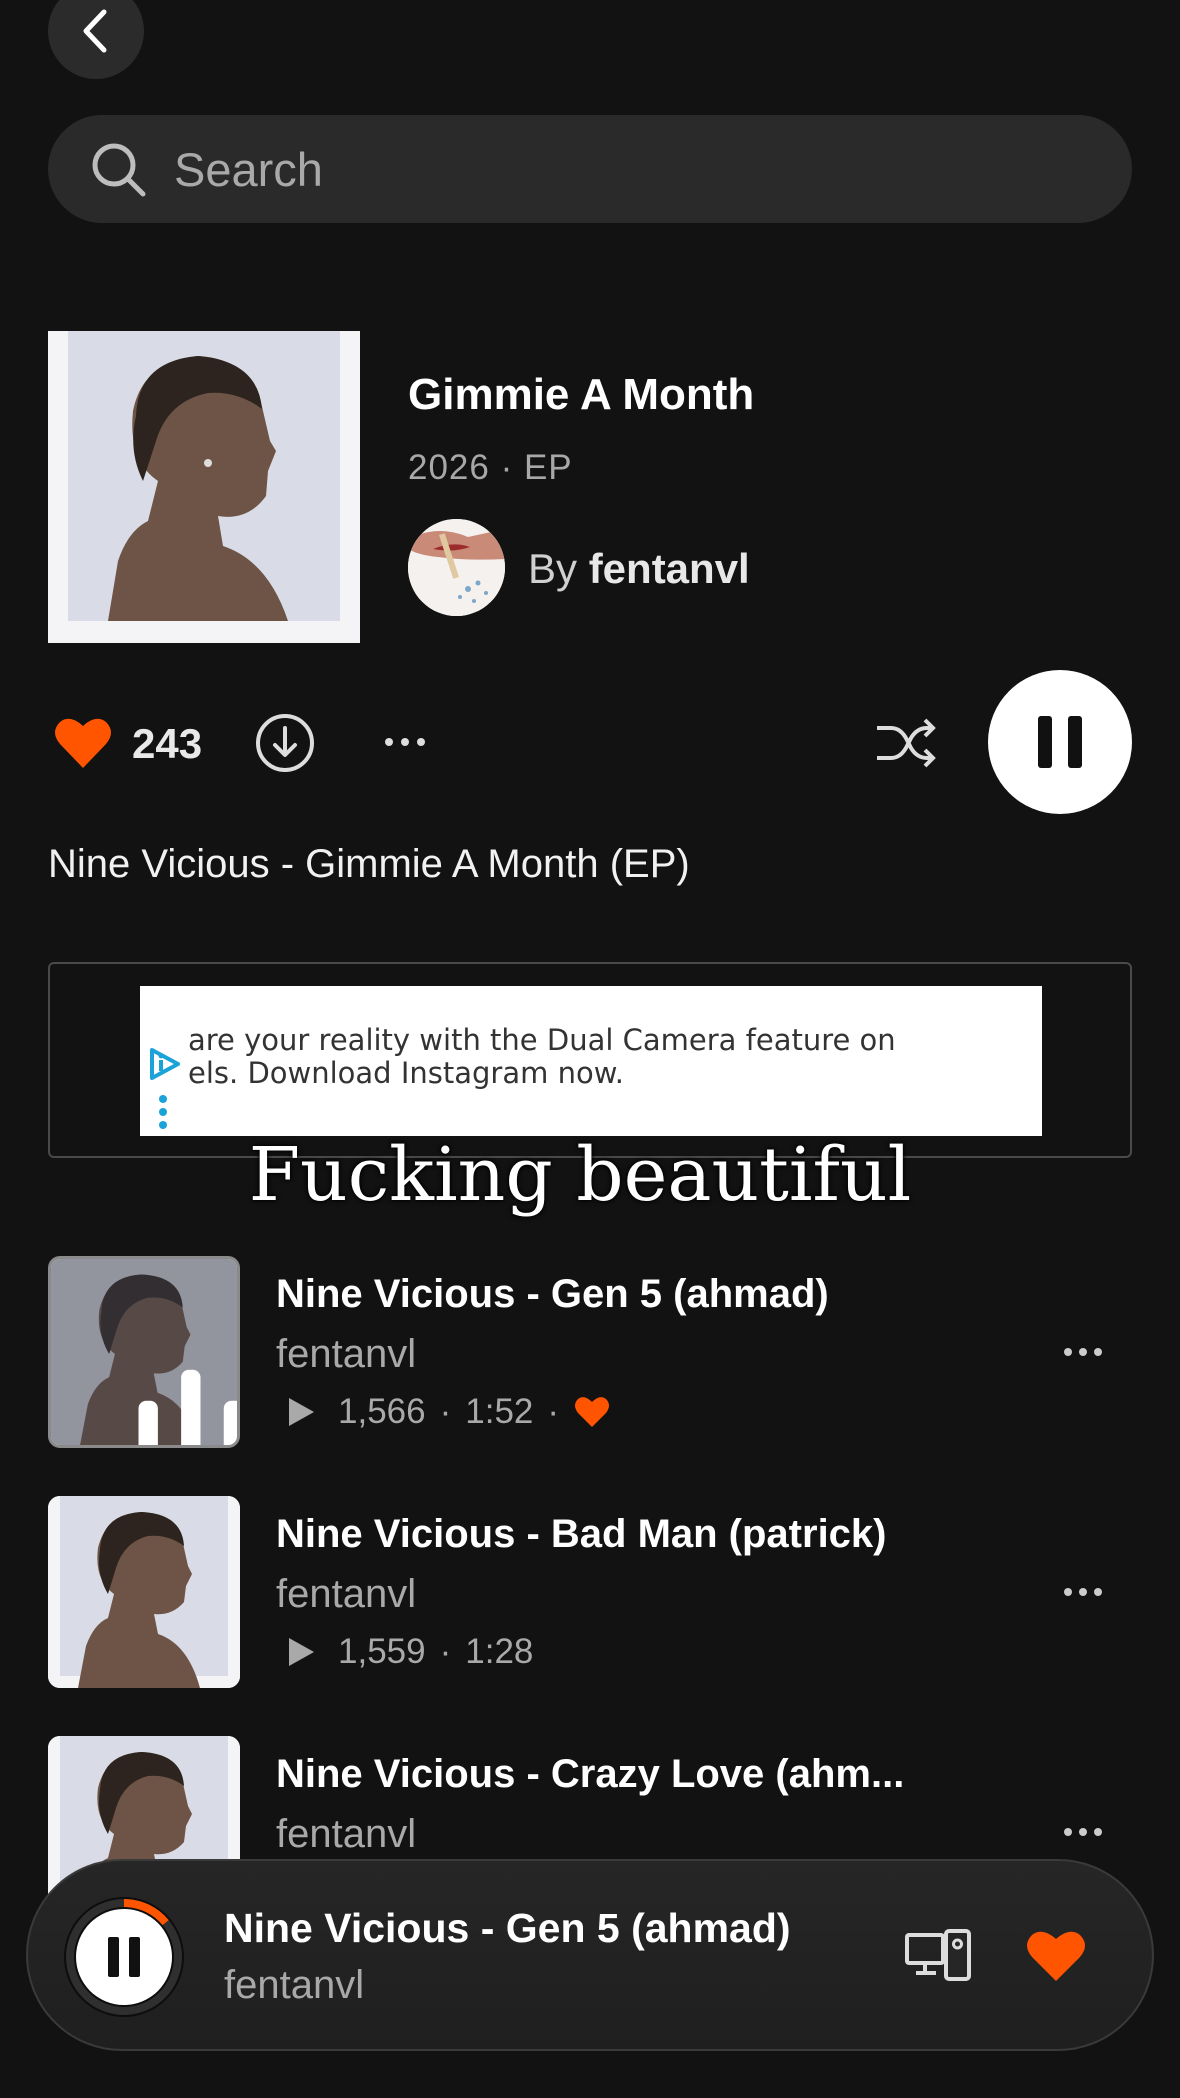 The height and width of the screenshot is (2098, 1180). I want to click on album-pause-button, so click(1060, 742).